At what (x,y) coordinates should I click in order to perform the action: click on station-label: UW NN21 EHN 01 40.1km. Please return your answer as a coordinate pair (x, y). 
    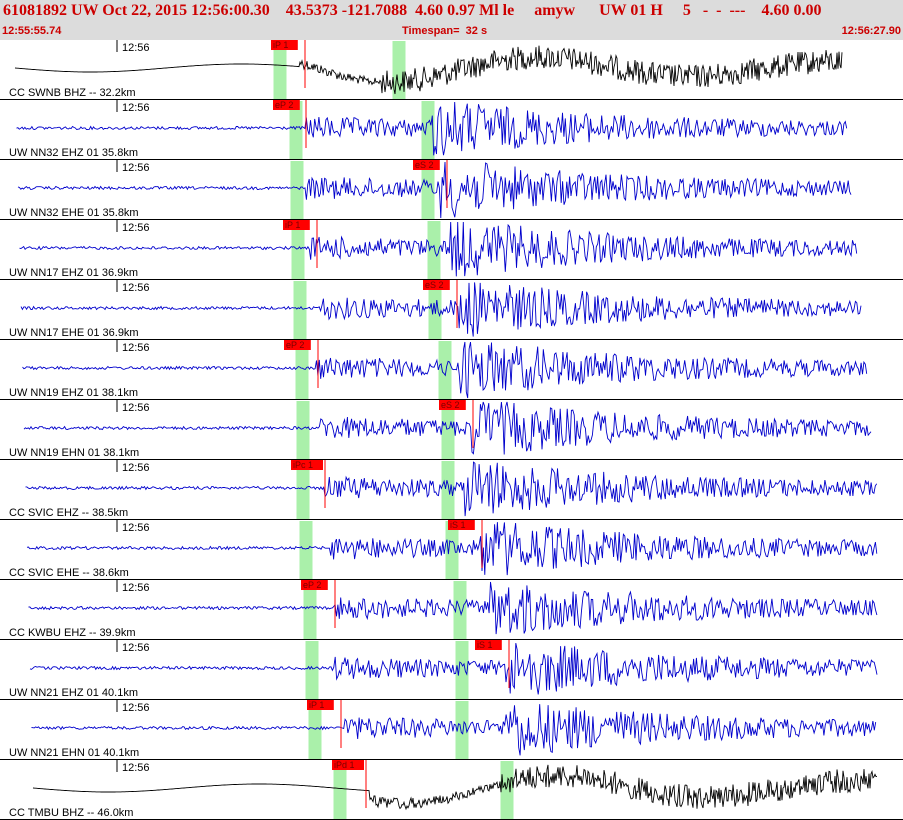
    Looking at the image, I should click on (74, 753).